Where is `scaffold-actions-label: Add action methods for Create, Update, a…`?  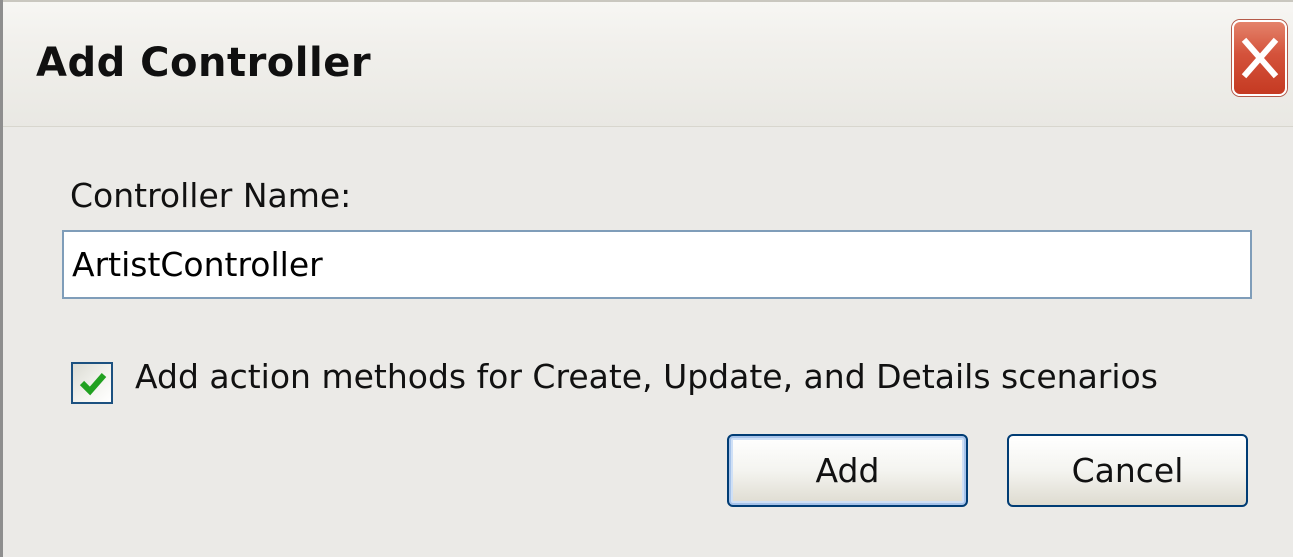 scaffold-actions-label: Add action methods for Create, Update, a… is located at coordinates (646, 376).